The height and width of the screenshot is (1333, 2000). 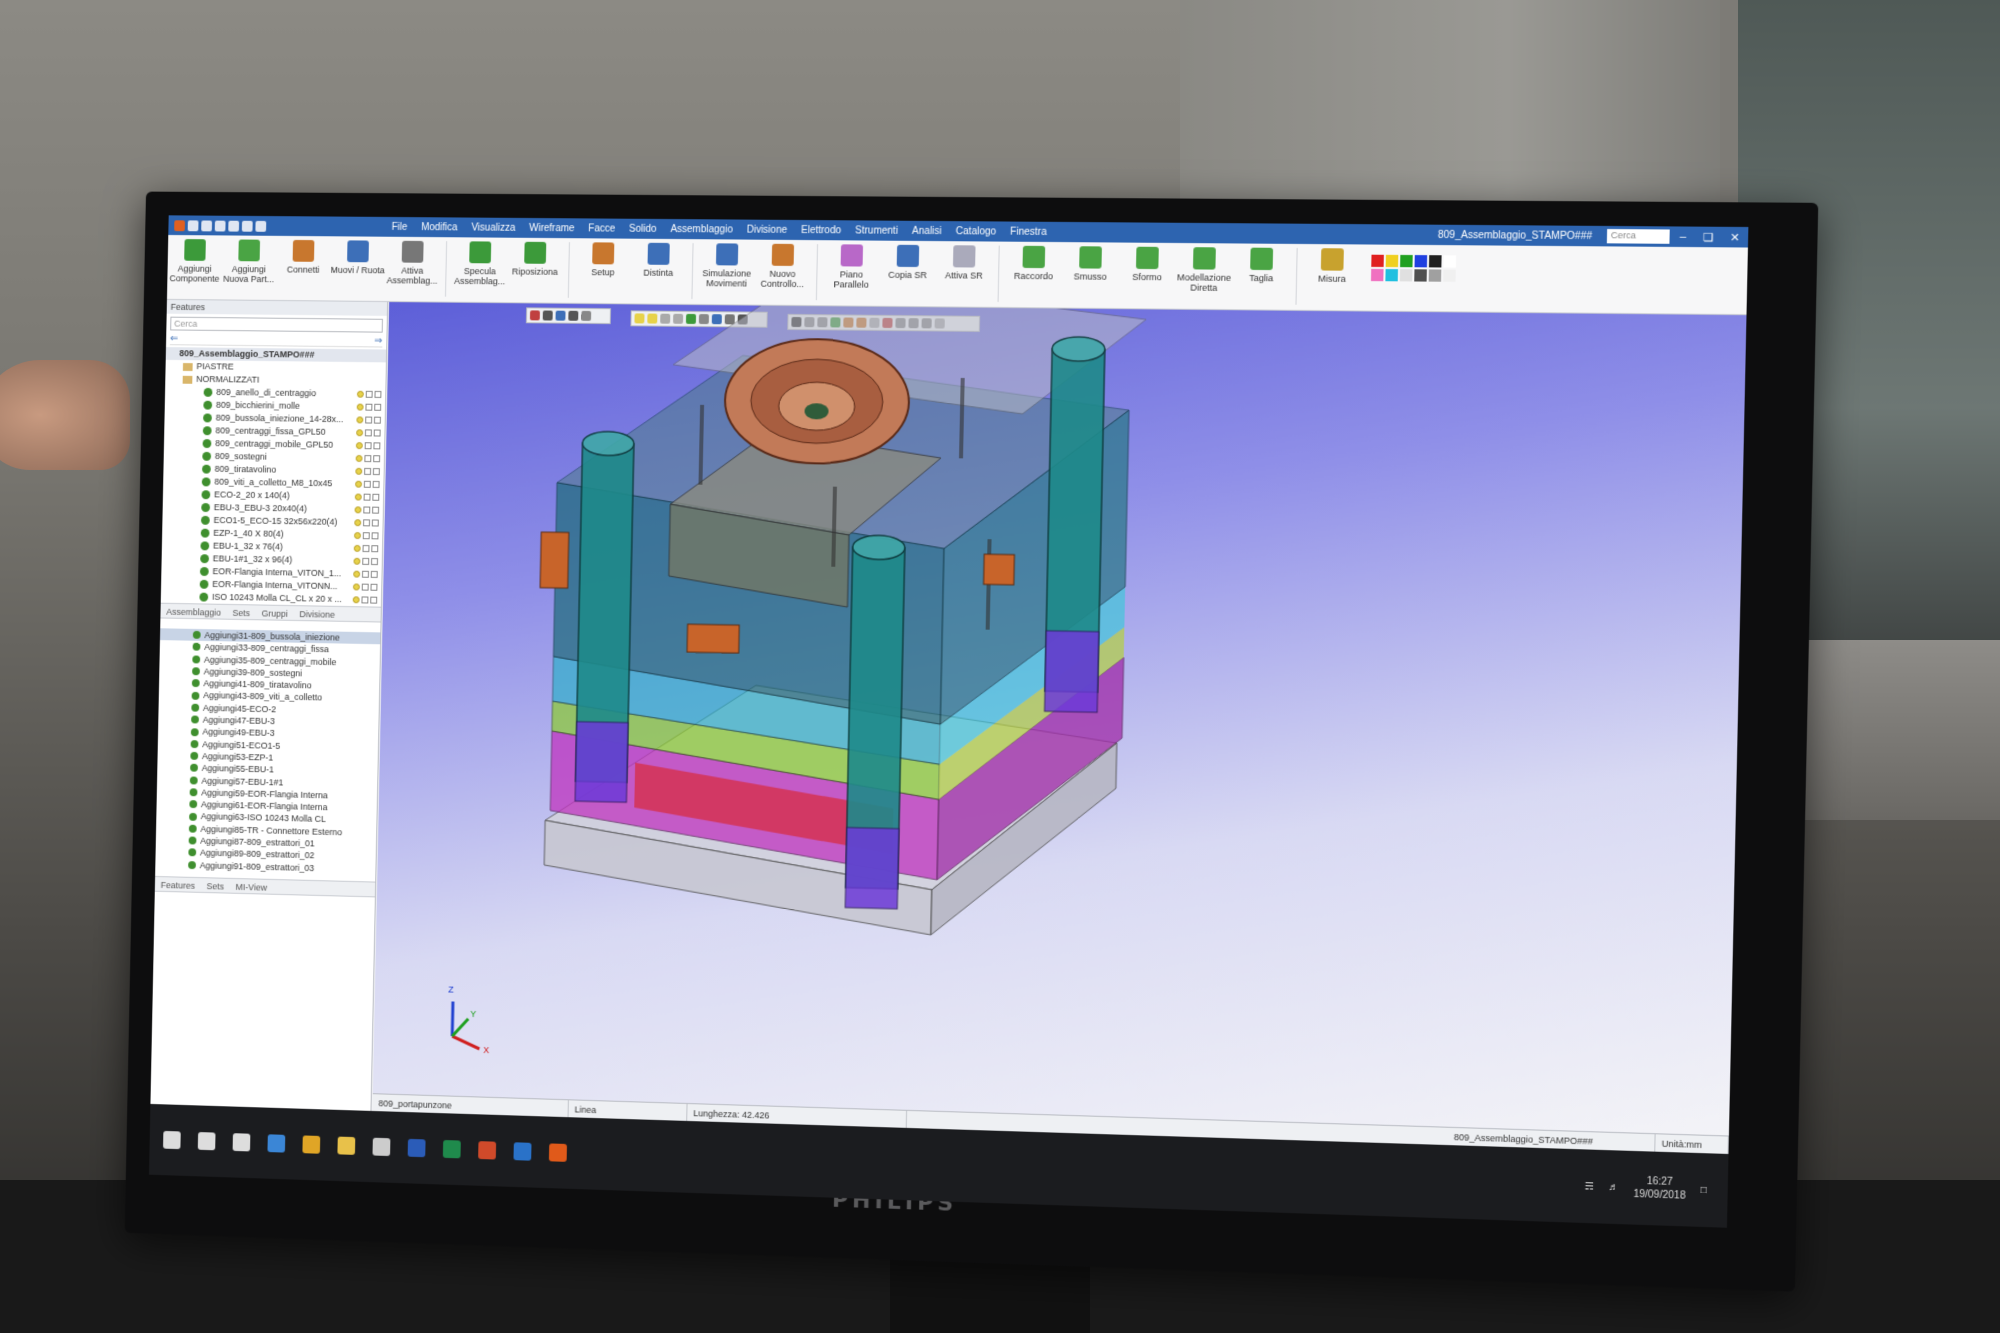 What do you see at coordinates (603, 259) in the screenshot?
I see `ribbon-button: Setup` at bounding box center [603, 259].